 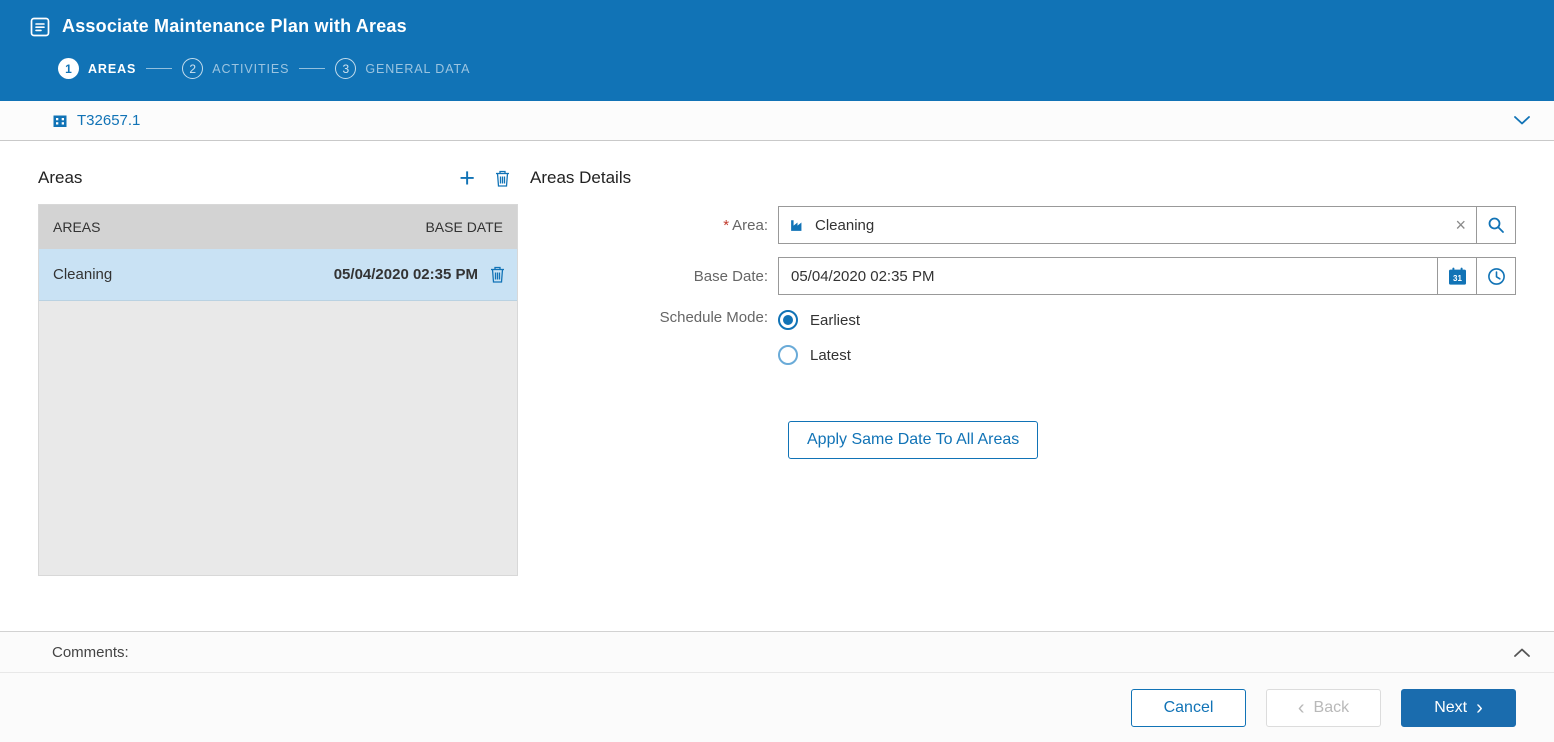 I want to click on calendar-icon-button: 31, so click(x=1457, y=276).